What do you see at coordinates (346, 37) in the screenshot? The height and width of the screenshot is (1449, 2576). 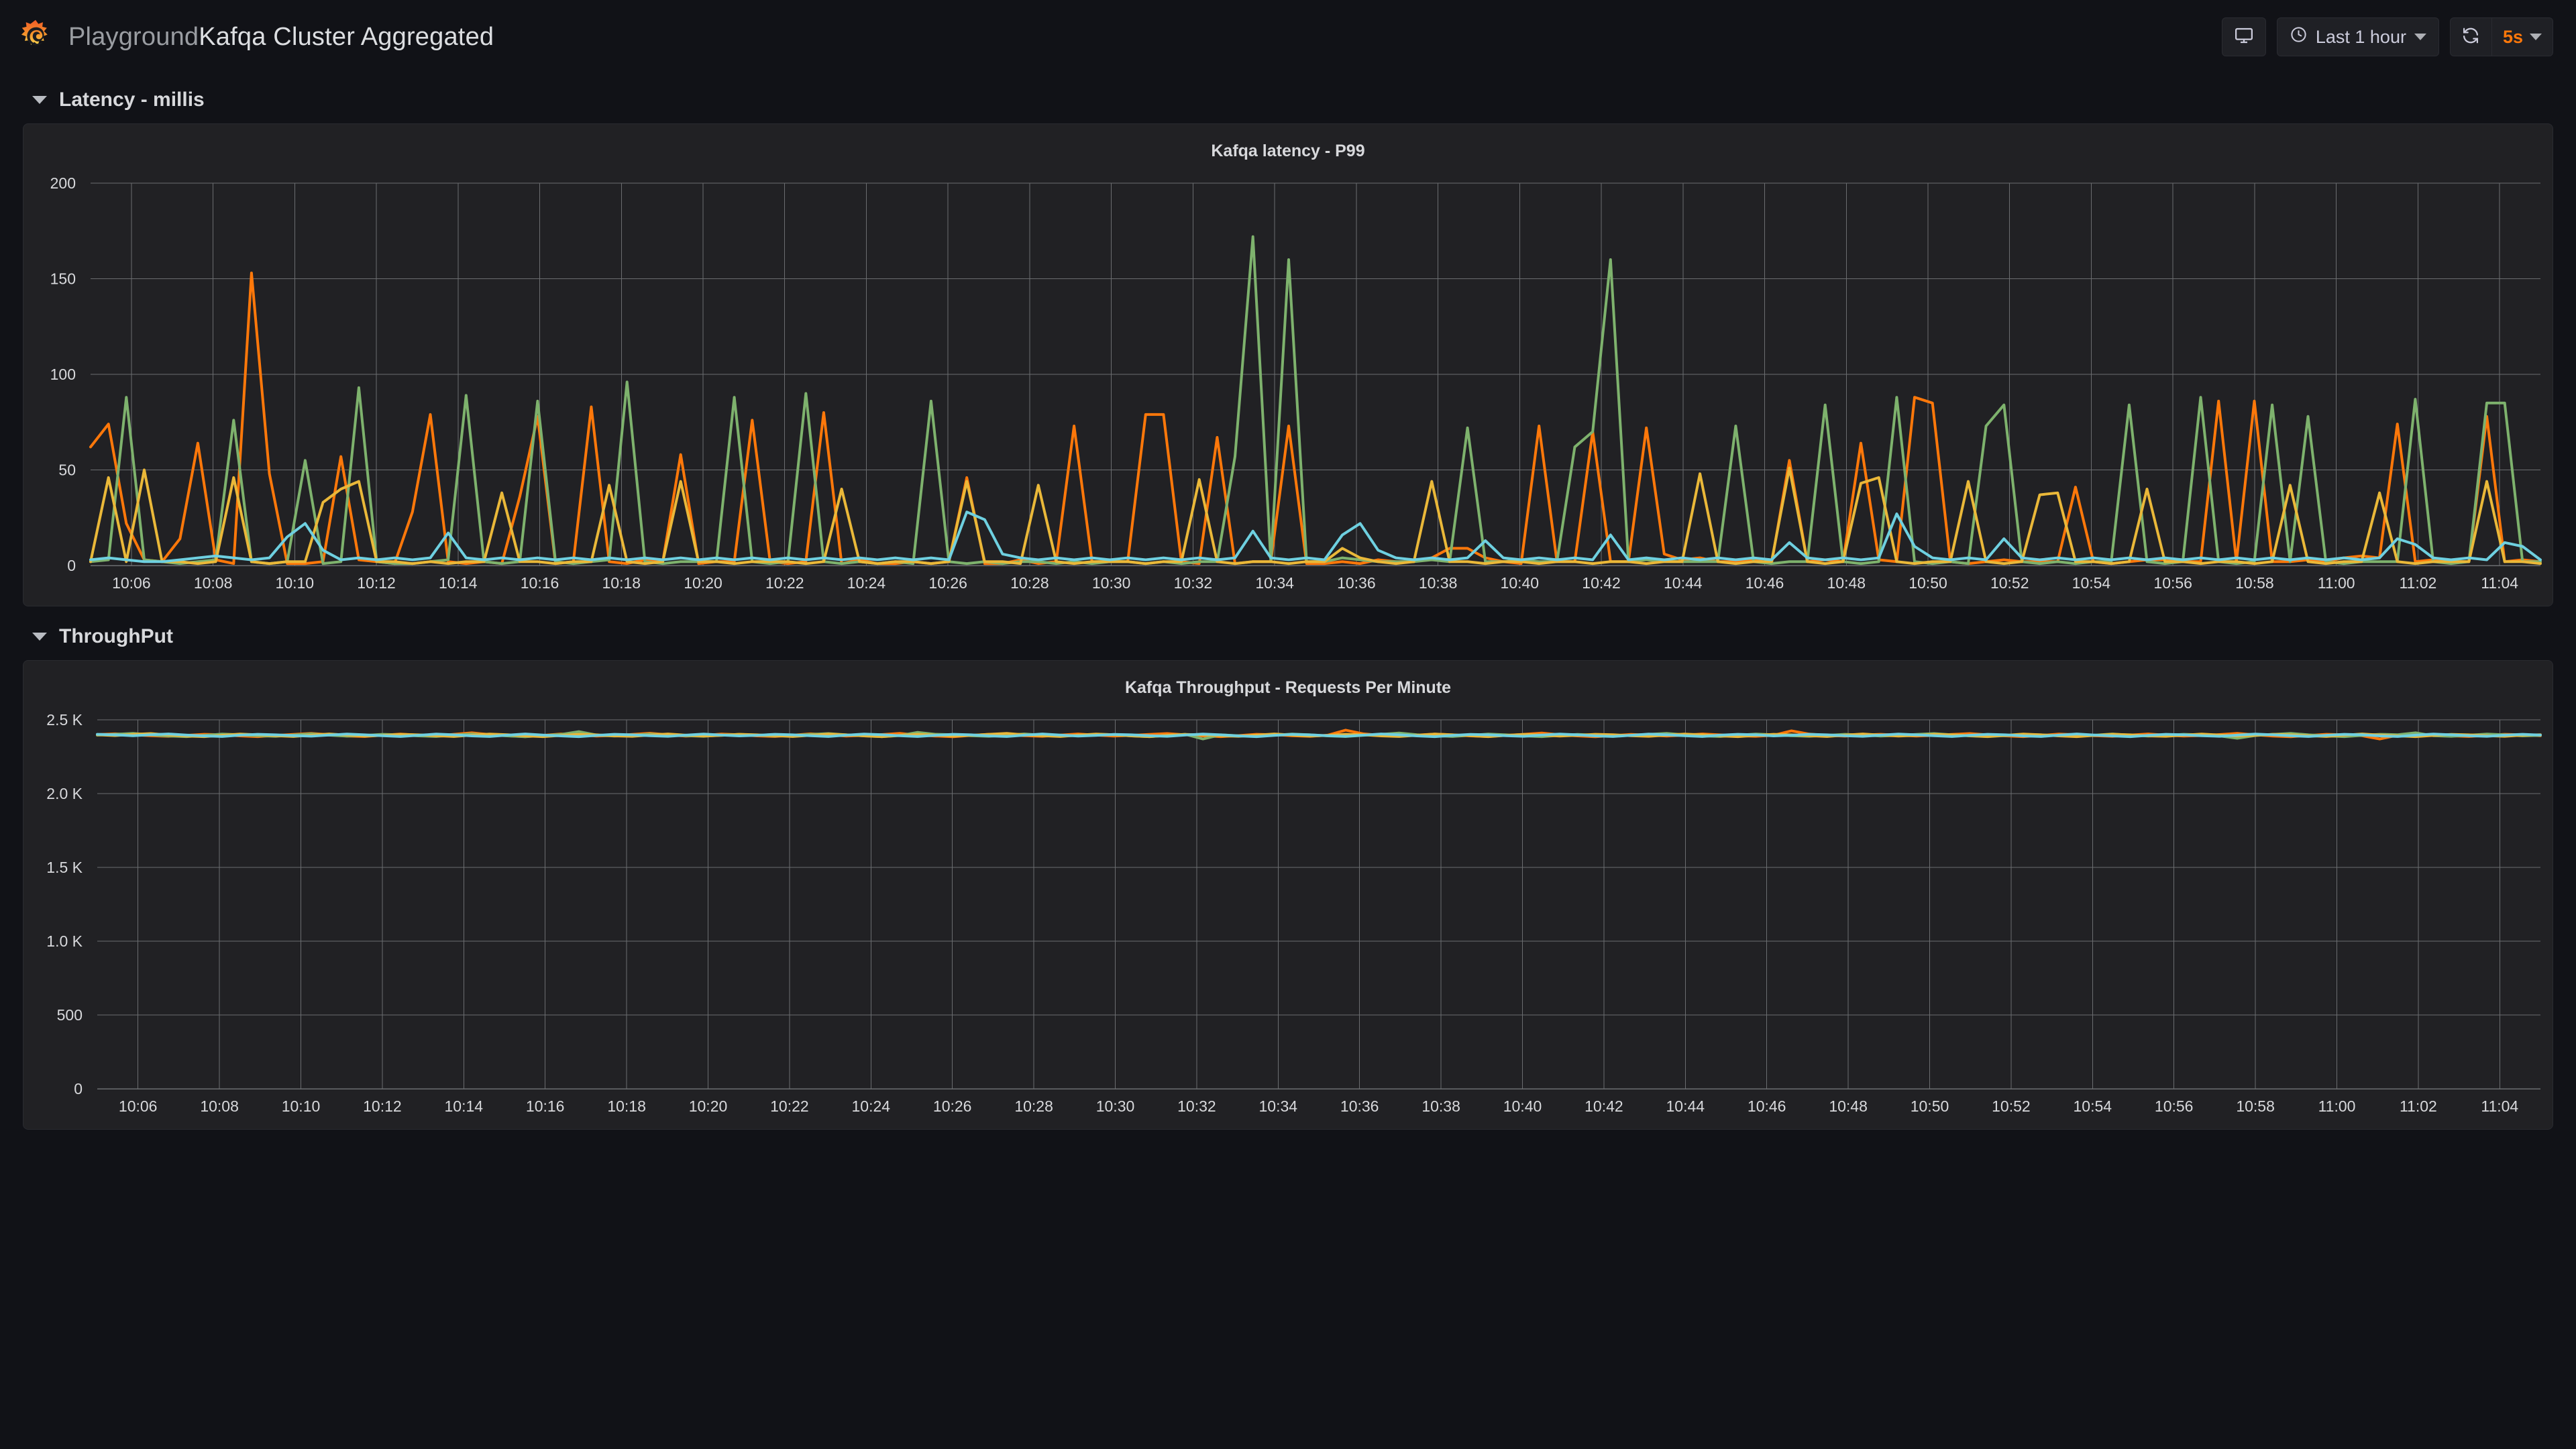 I see `page-title: Kafqa Cluster Aggregated` at bounding box center [346, 37].